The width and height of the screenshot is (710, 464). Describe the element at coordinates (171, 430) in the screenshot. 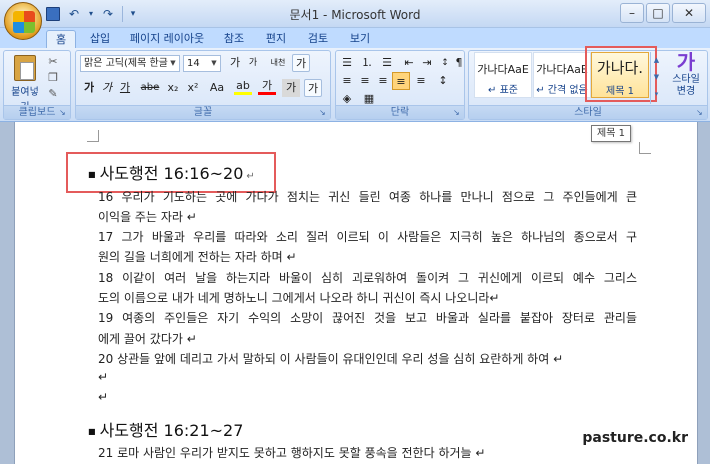

I see `heading-2-value: 사도행전 16:21~27` at that location.